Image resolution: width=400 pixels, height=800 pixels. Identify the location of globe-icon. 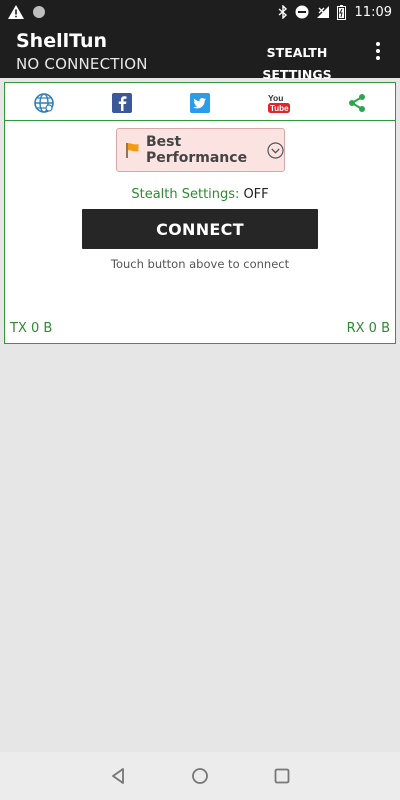
(44, 103).